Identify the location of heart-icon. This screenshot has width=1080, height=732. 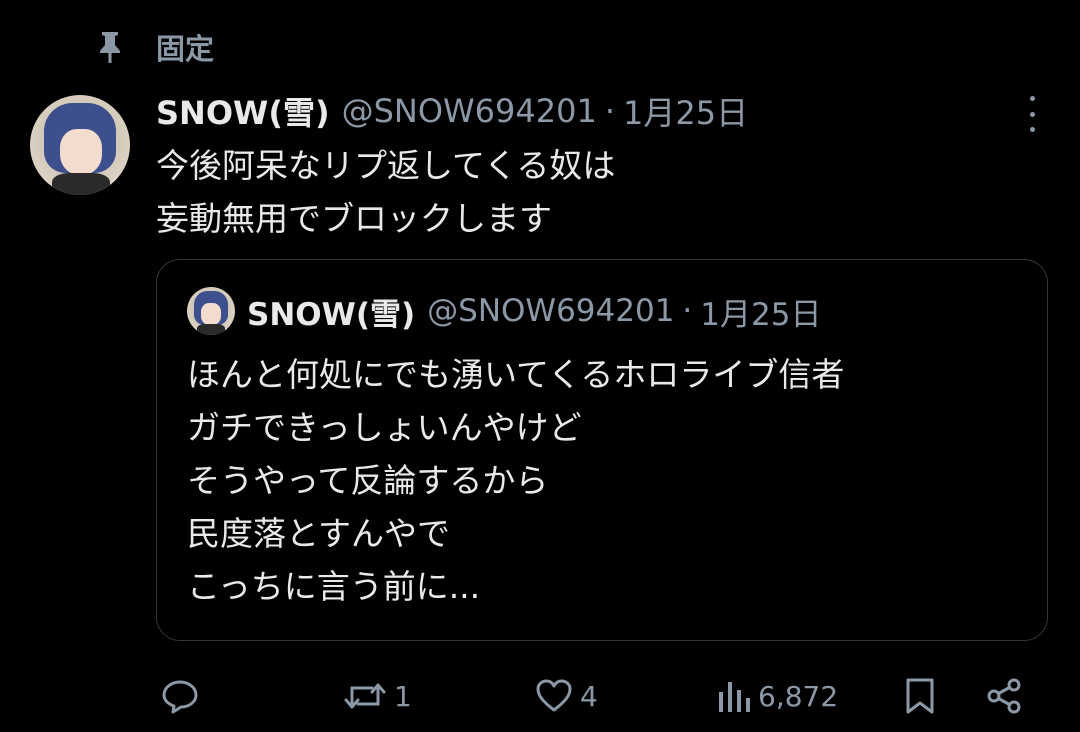
(554, 696).